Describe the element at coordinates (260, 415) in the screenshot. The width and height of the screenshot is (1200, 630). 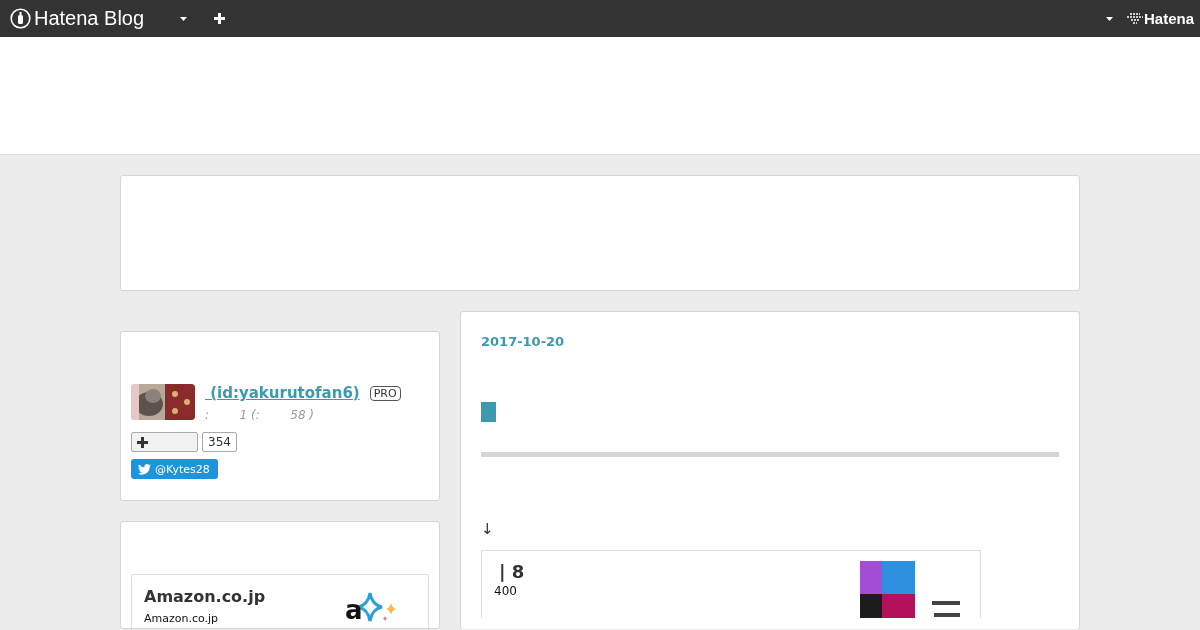
I see `stats-text: : 1 (: 58 )` at that location.